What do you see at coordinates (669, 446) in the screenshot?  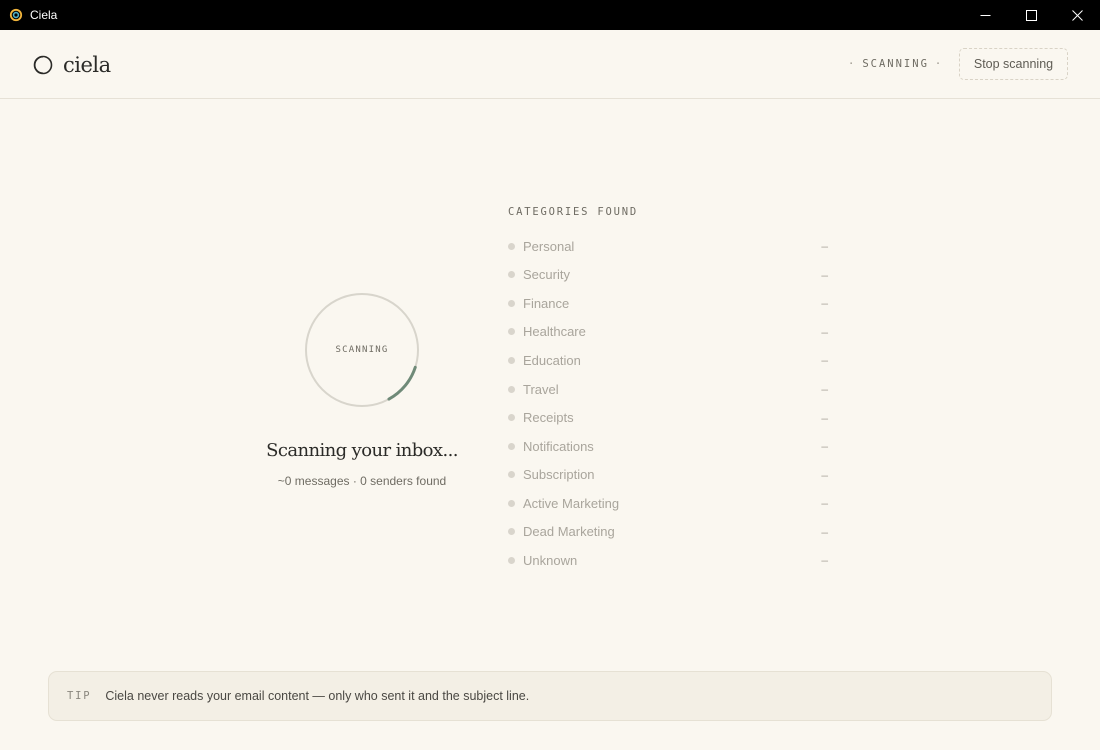 I see `category-item: Notifications –` at bounding box center [669, 446].